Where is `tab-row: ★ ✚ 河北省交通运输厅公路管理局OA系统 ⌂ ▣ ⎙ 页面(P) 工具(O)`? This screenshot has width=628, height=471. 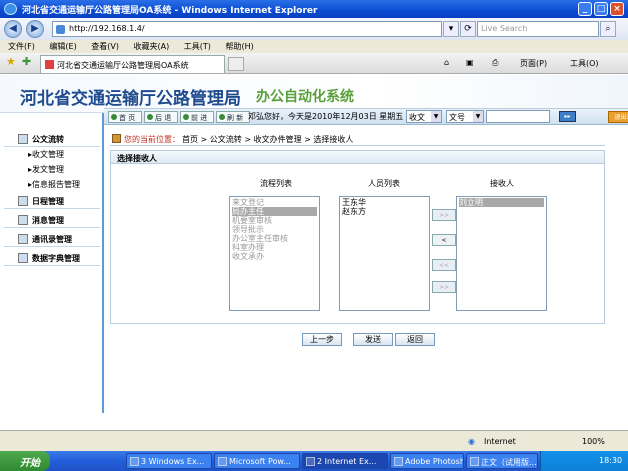
tab-row: ★ ✚ 河北省交通运输厅公路管理局OA系统 ⌂ ▣ ⎙ 页面(P) 工具(O) is located at coordinates (314, 63).